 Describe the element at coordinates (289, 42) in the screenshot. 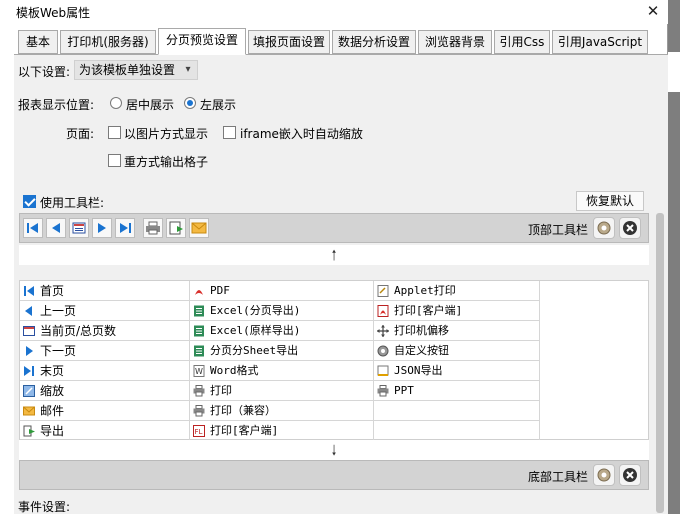

I see `tab-fill-page: 填报页面设置` at that location.